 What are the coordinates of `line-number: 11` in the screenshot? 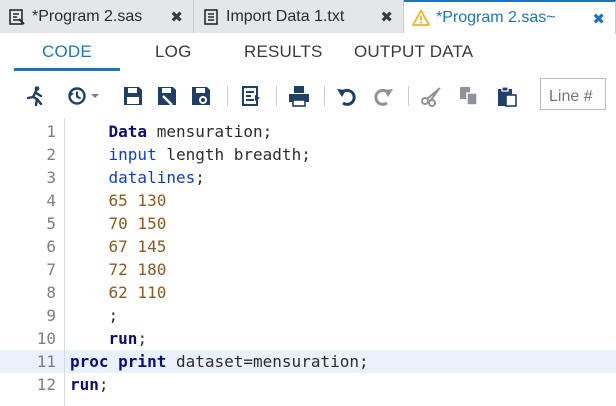 It's located at (46, 361).